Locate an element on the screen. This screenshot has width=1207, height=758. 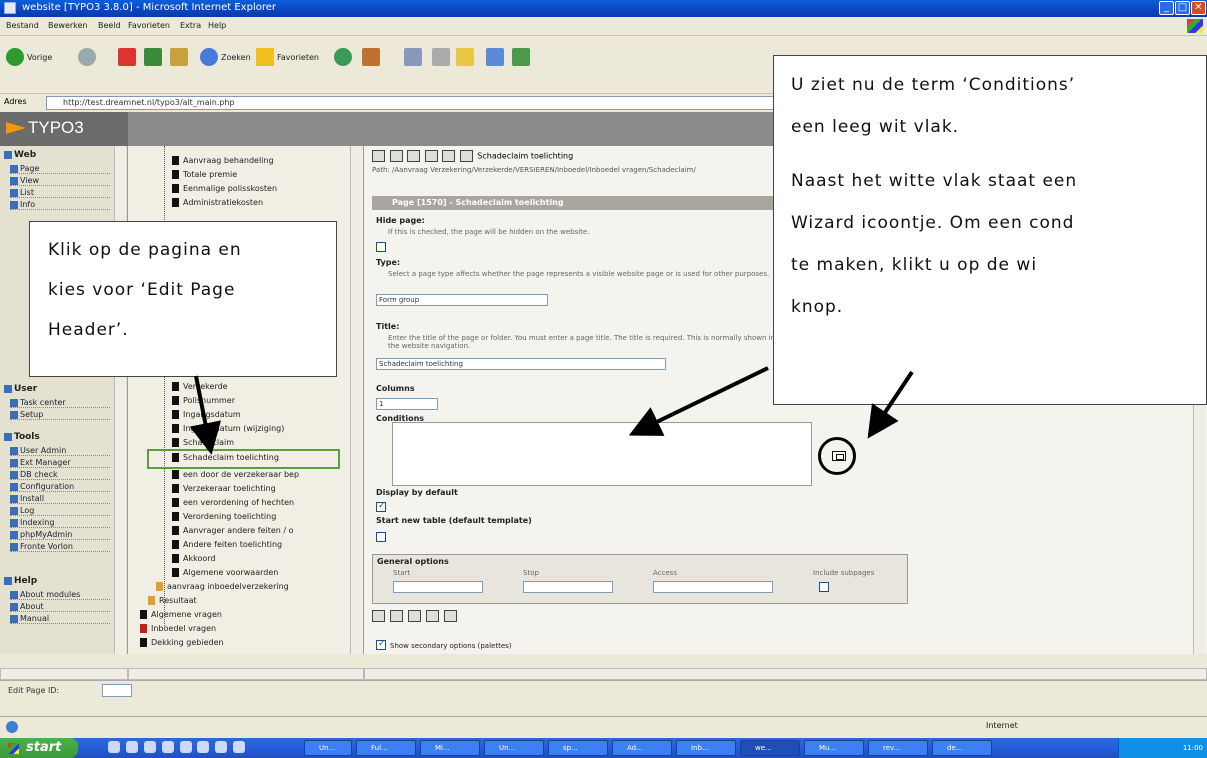
refresh-button is located at coordinates (153, 57).